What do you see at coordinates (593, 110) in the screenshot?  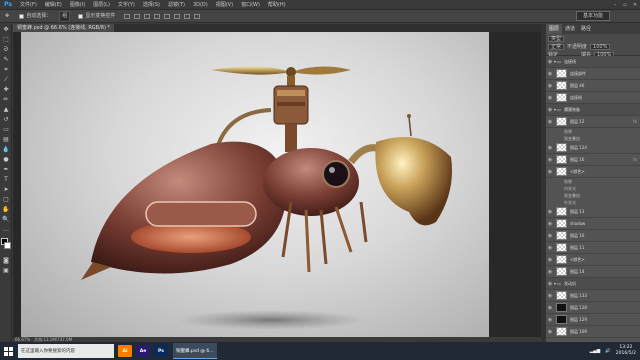 I see `layer-group: ◉ ▾ ▭ 翼膜装备` at bounding box center [593, 110].